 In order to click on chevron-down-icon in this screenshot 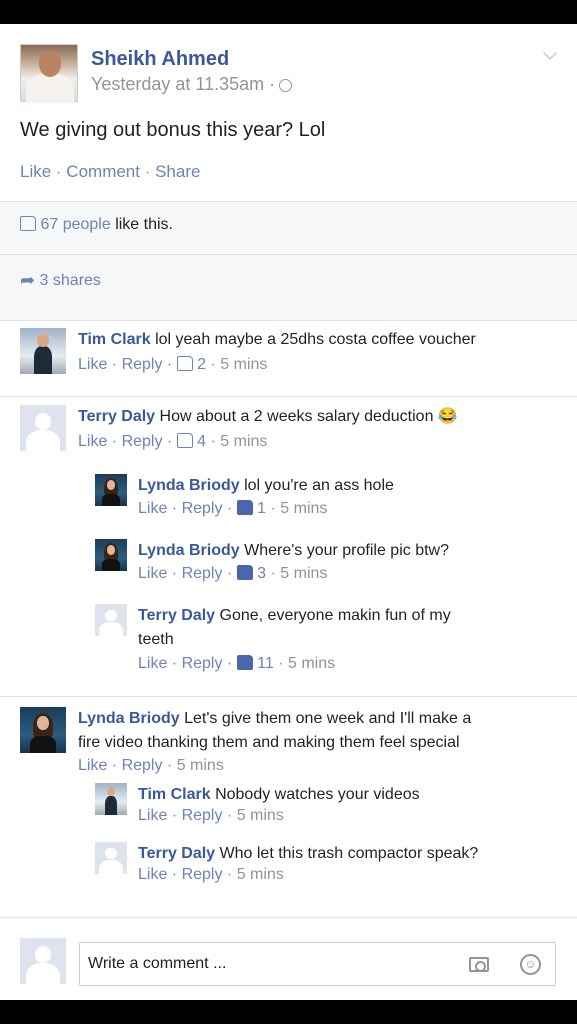, I will do `click(550, 53)`.